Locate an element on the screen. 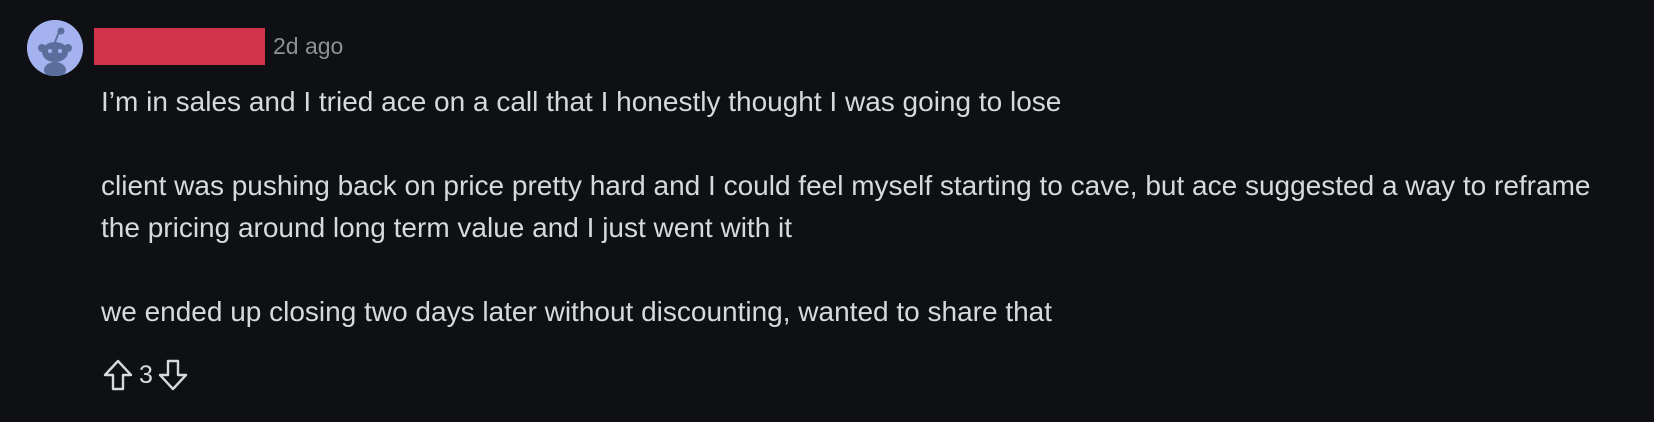 Image resolution: width=1654 pixels, height=422 pixels. timestamp: 2d ago is located at coordinates (308, 46).